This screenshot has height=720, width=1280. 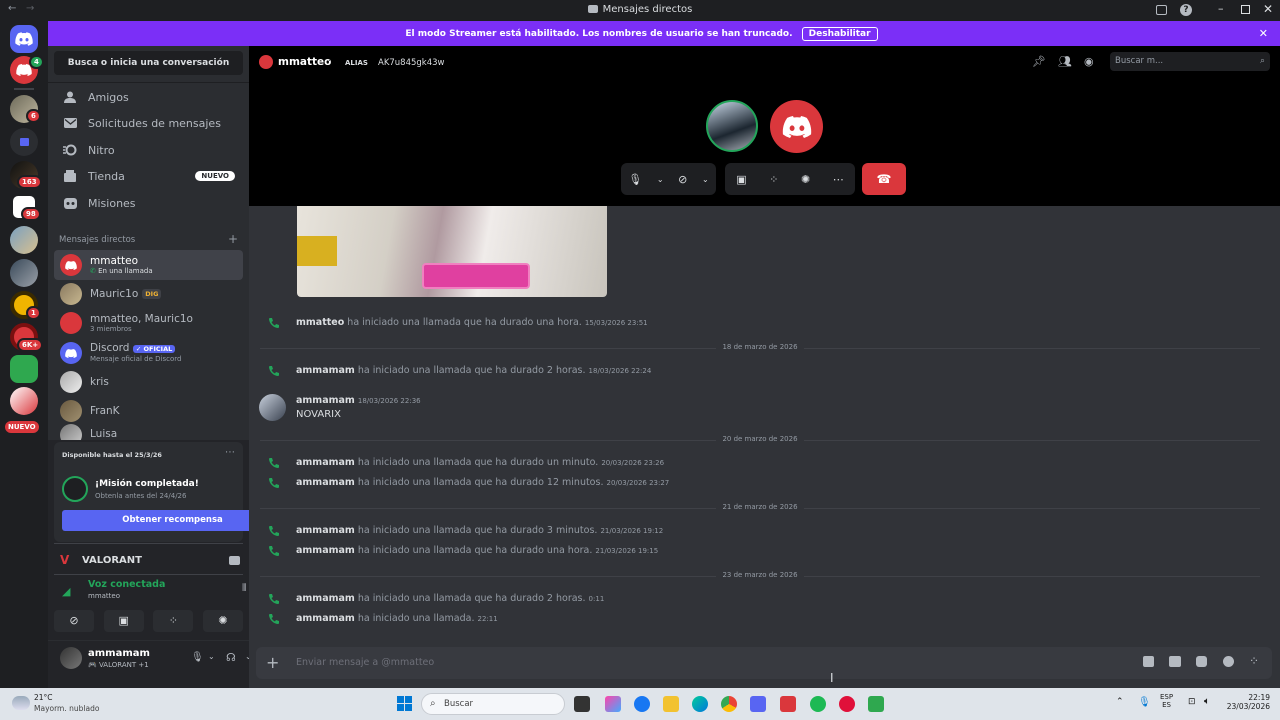 What do you see at coordinates (148, 294) in the screenshot?
I see `dm-item-mauricio: Mauric1o DIG` at bounding box center [148, 294].